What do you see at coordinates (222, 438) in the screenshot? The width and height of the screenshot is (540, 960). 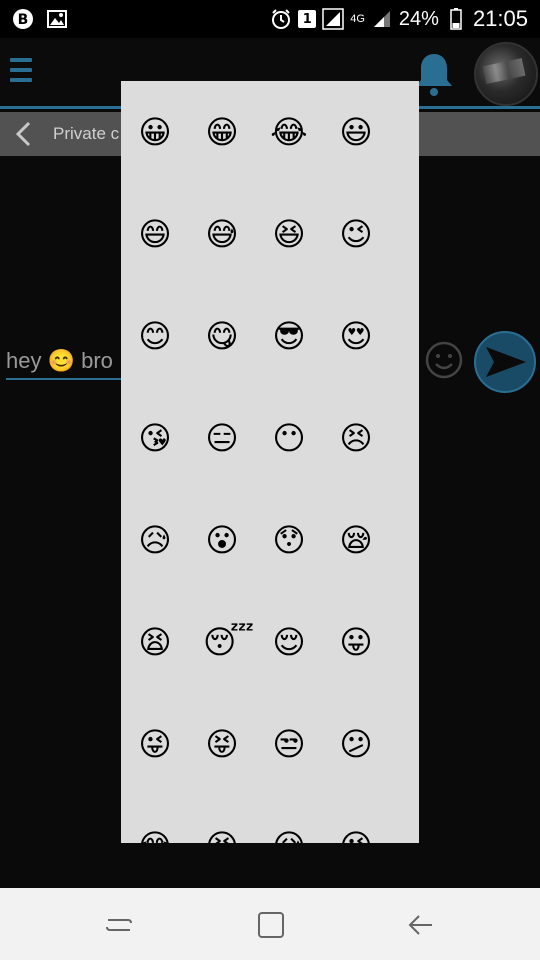 I see `emoji-glyph: 😑` at bounding box center [222, 438].